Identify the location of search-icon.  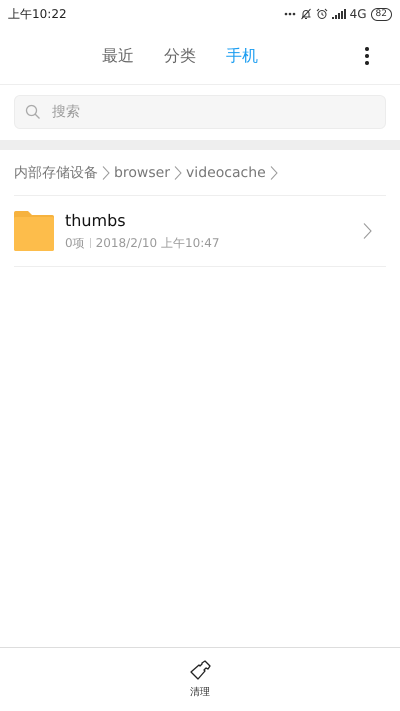
(33, 112).